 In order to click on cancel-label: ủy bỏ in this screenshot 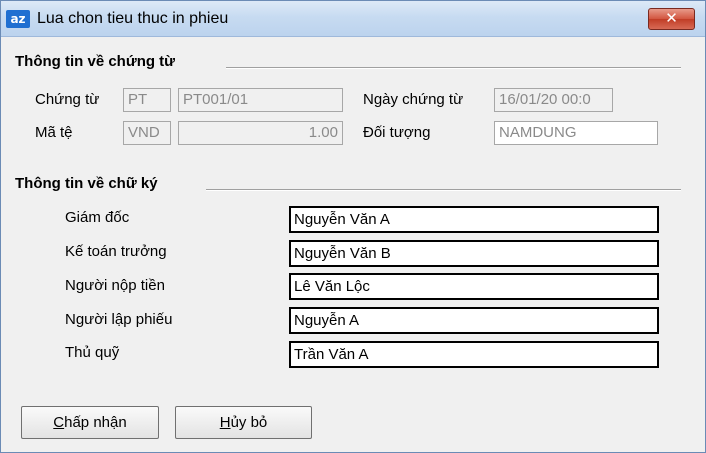, I will do `click(249, 422)`.